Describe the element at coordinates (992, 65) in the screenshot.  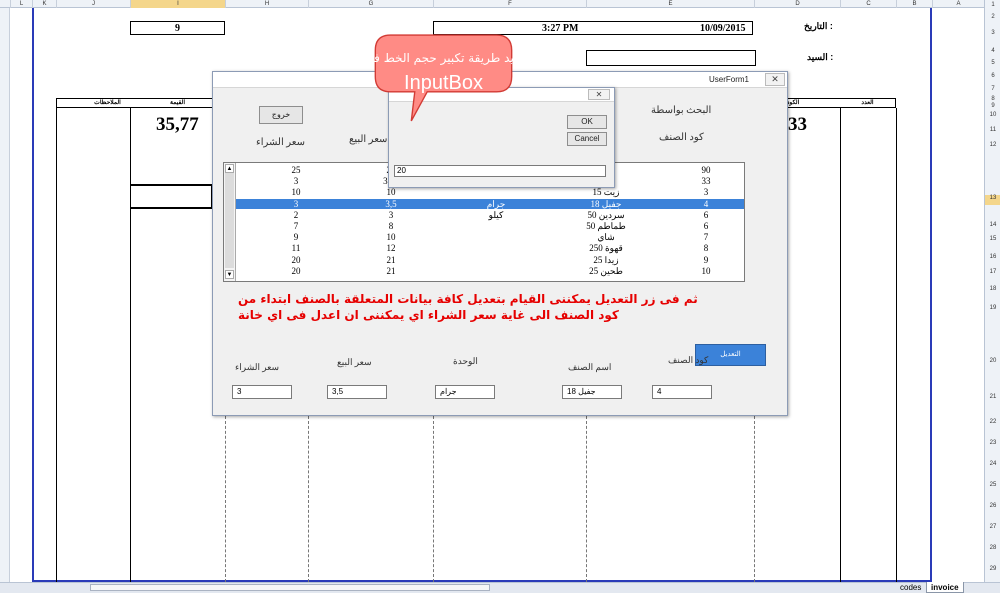
I see `row-header-5: 5` at that location.